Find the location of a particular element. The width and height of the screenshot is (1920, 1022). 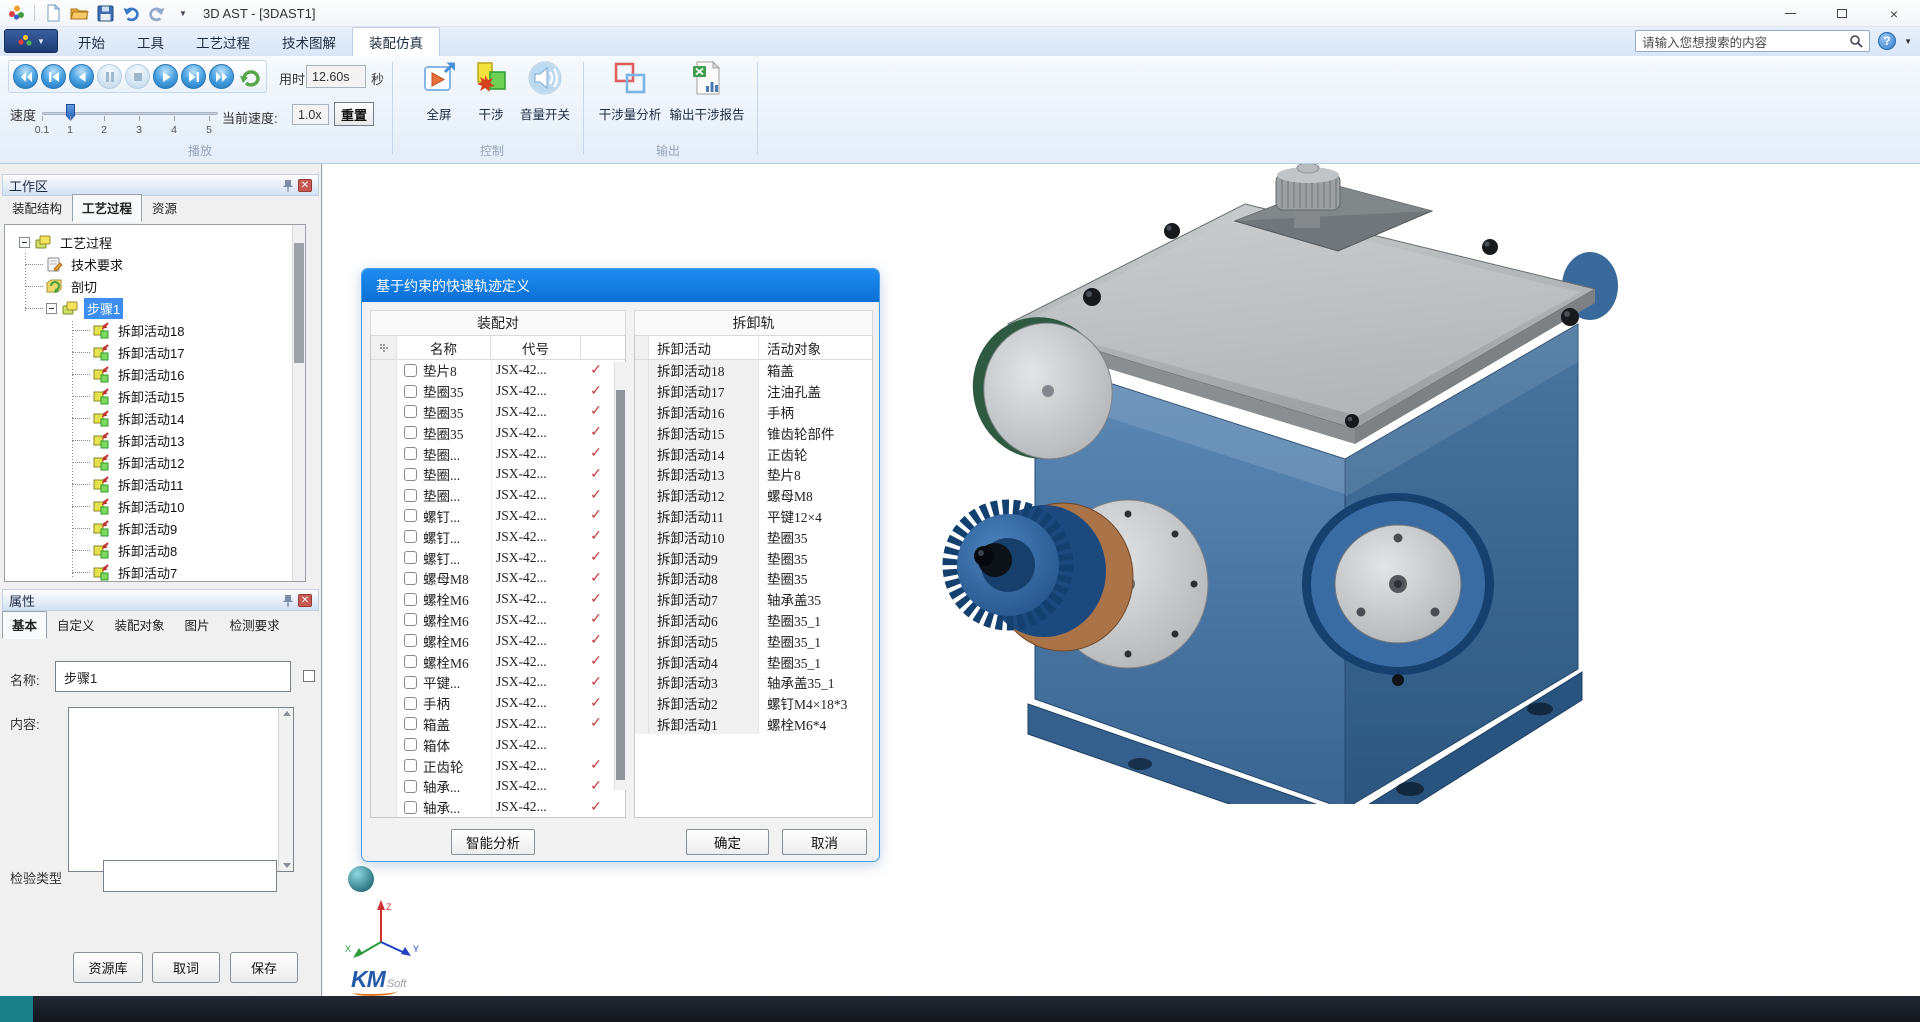

track-row-4: 拆卸活动14 正齿轮 is located at coordinates (753, 453).